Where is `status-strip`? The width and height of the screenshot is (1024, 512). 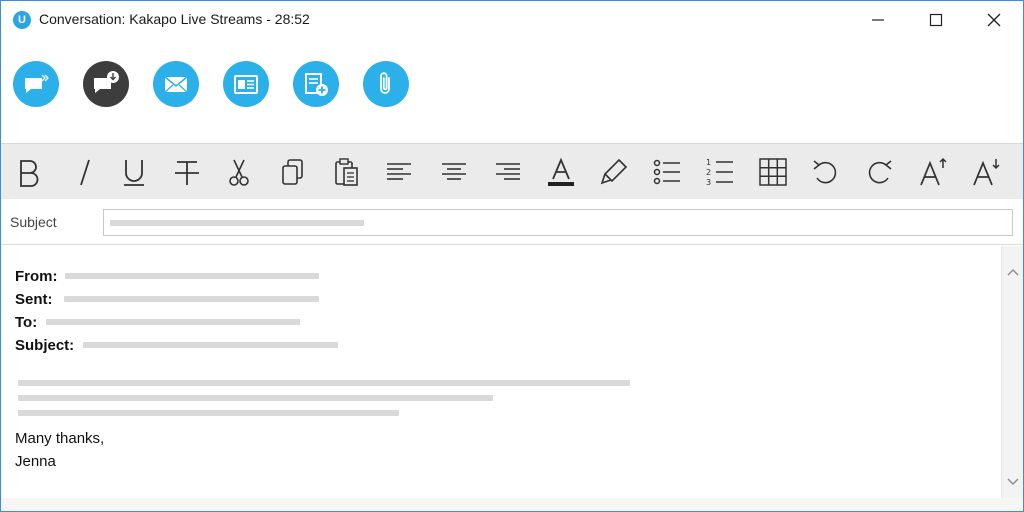
status-strip is located at coordinates (512, 504).